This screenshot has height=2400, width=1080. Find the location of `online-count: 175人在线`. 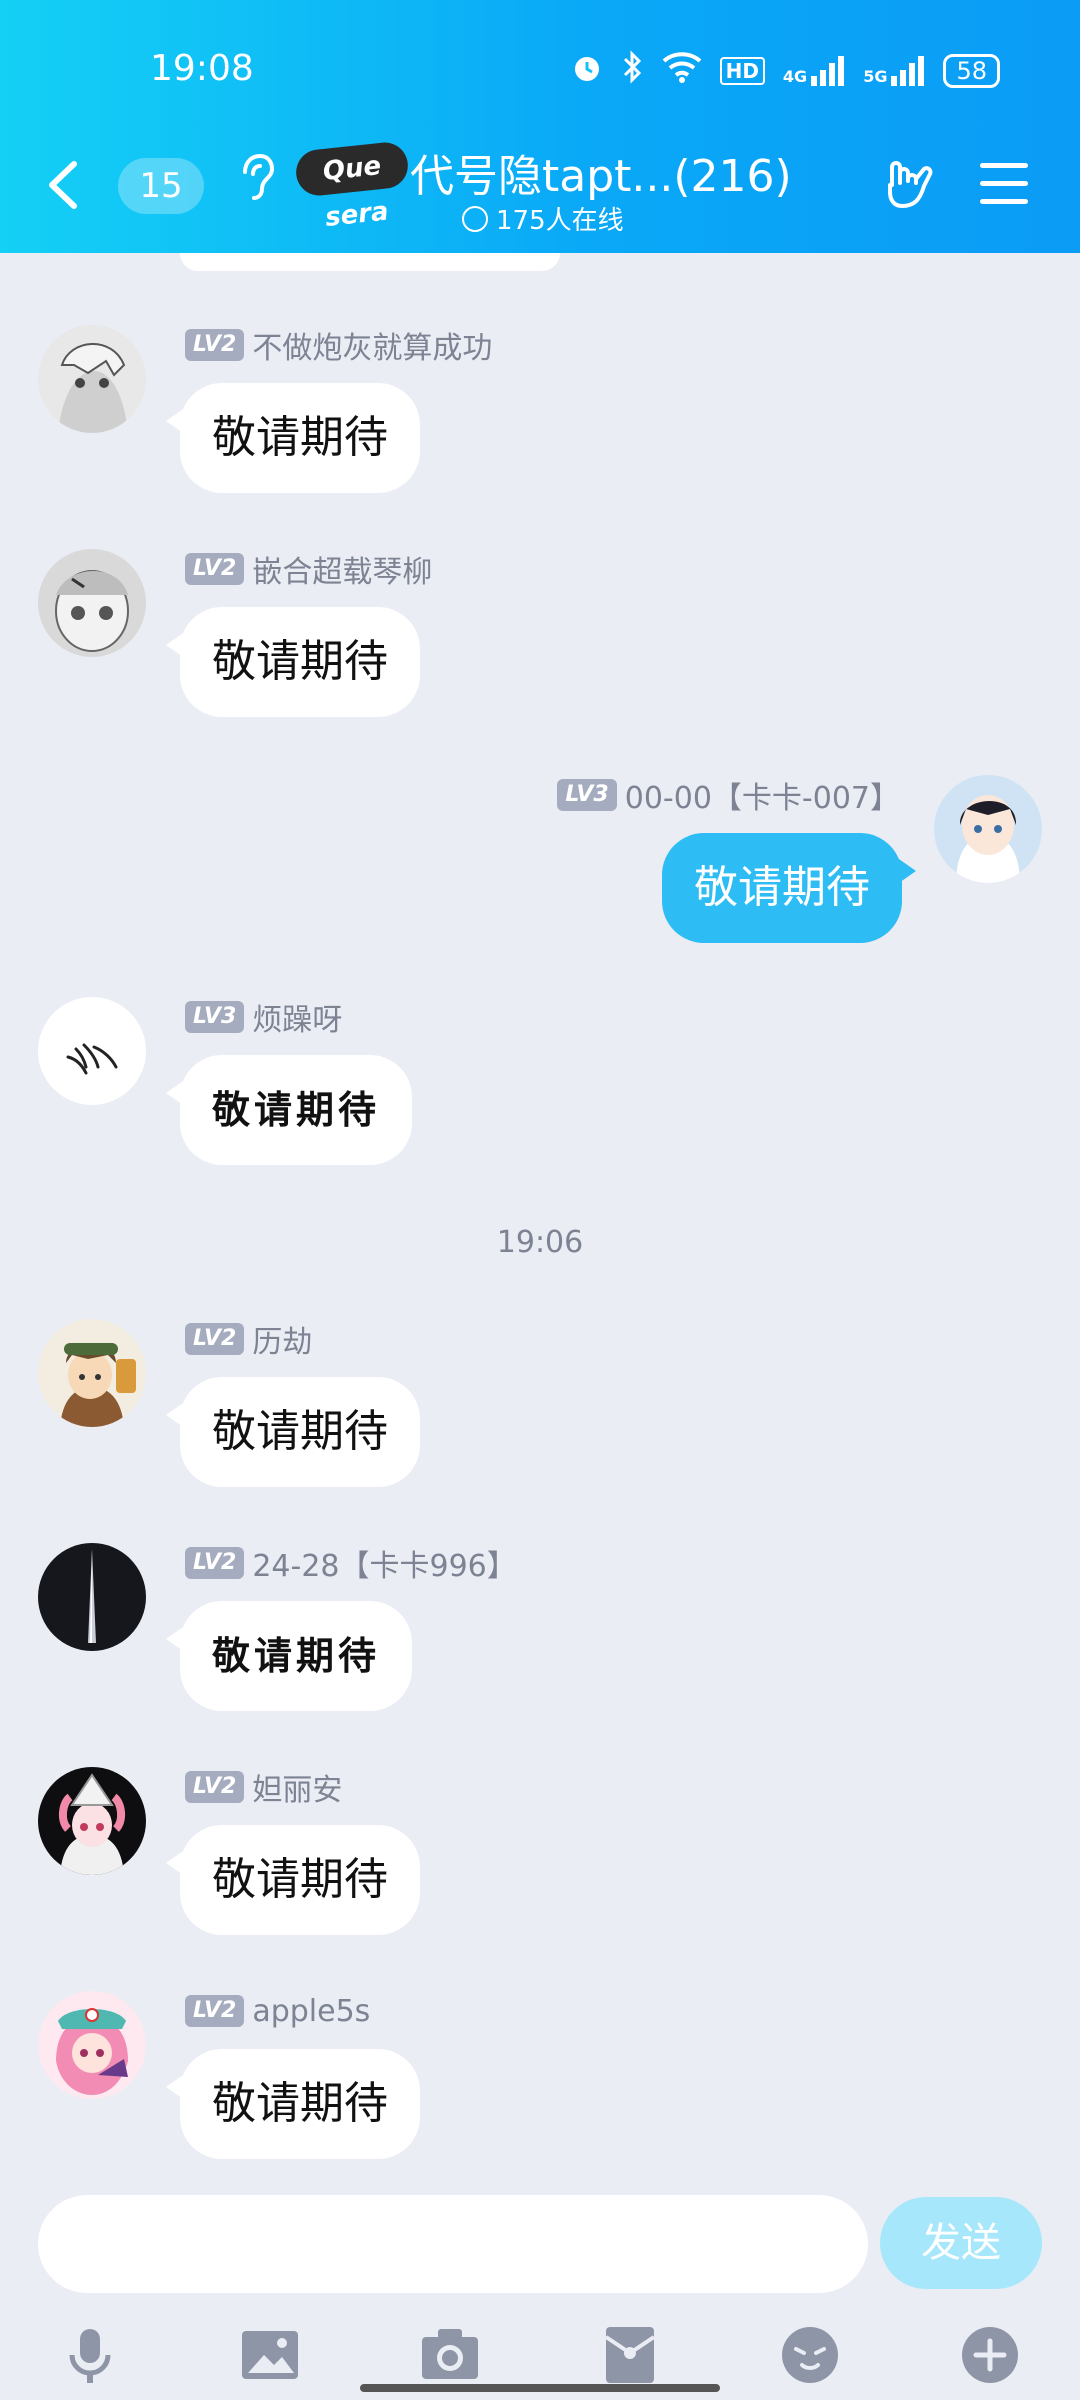

online-count: 175人在线 is located at coordinates (543, 218).